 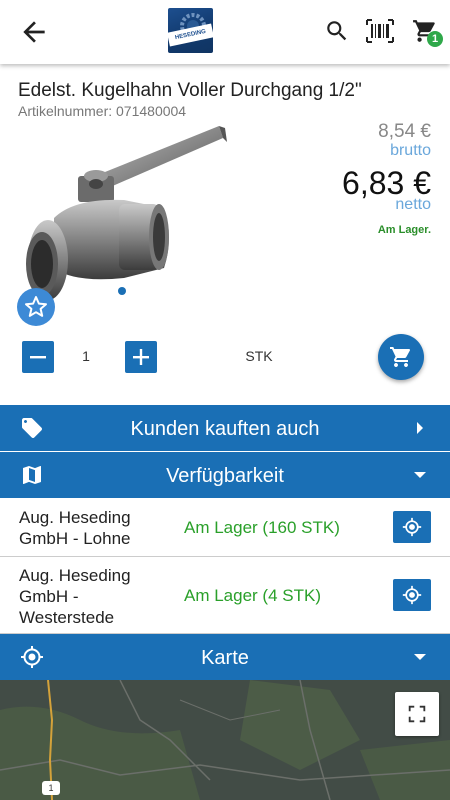 I want to click on fullscreen-icon, so click(x=417, y=714).